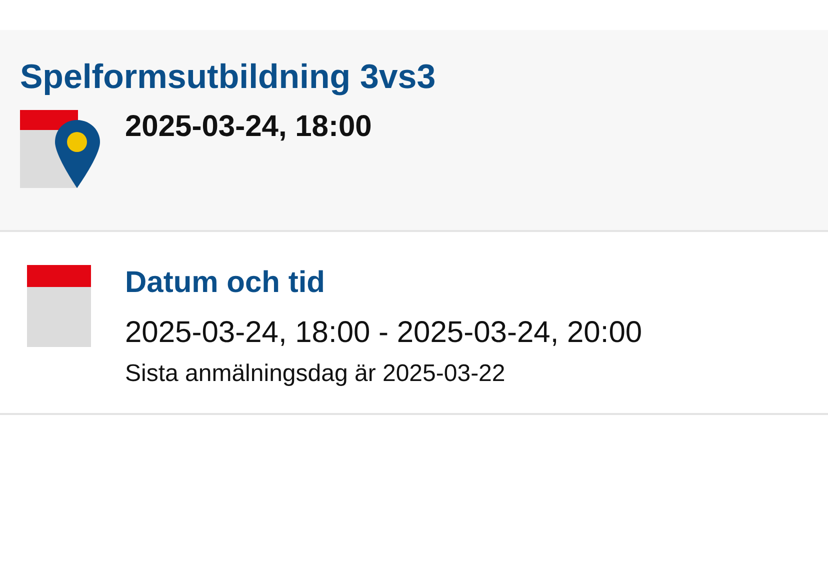  I want to click on event-title: Spelformsutbildning 3vs3, so click(228, 77).